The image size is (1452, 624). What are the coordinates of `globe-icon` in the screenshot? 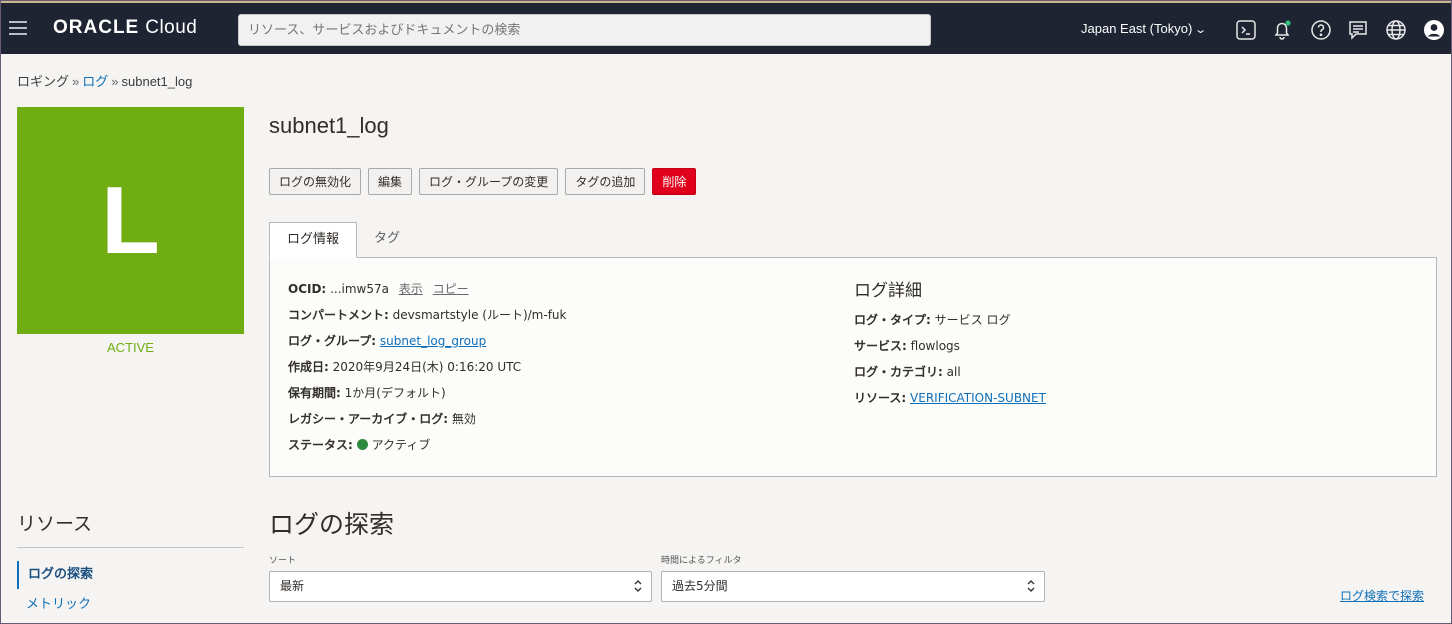 It's located at (1396, 30).